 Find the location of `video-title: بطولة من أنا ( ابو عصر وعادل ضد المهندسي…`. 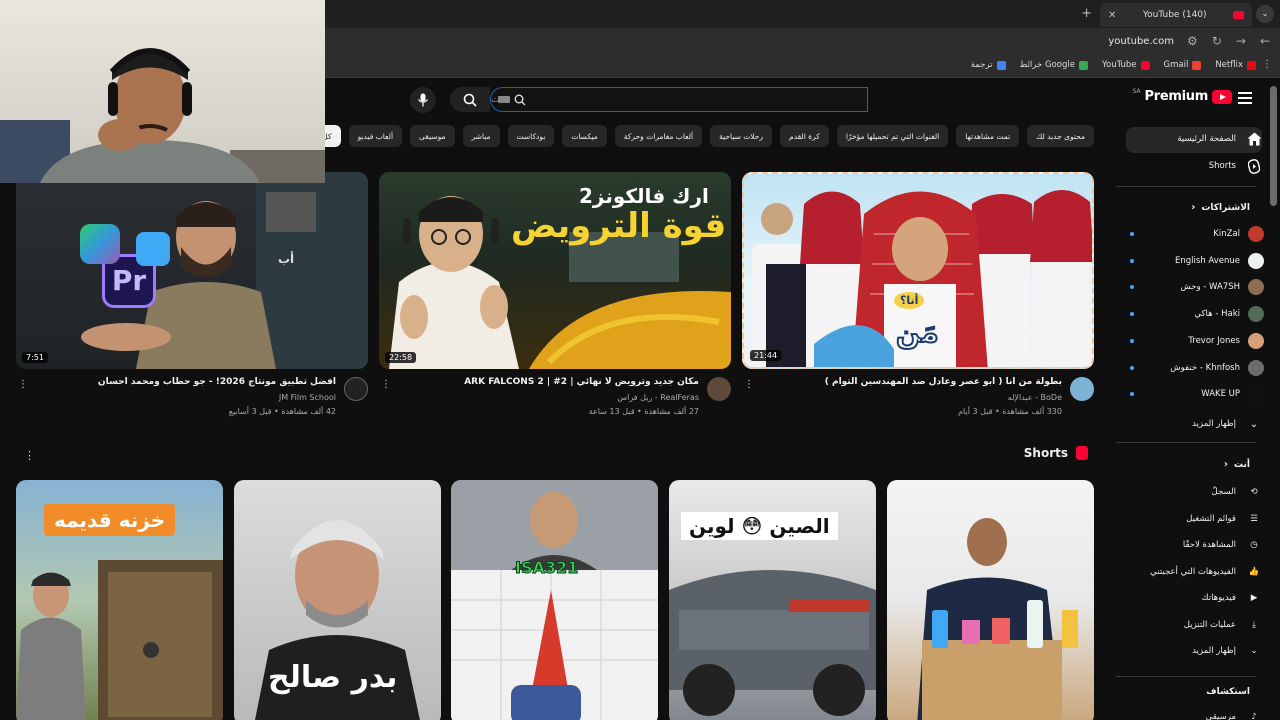

video-title: بطولة من أنا ( ابو عصر وعادل ضد المهندسي… is located at coordinates (912, 382).